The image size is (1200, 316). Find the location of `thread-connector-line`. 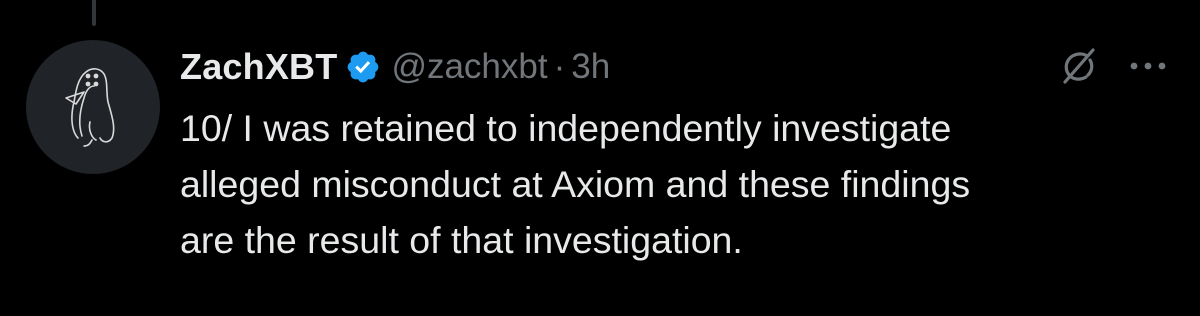

thread-connector-line is located at coordinates (94, 13).